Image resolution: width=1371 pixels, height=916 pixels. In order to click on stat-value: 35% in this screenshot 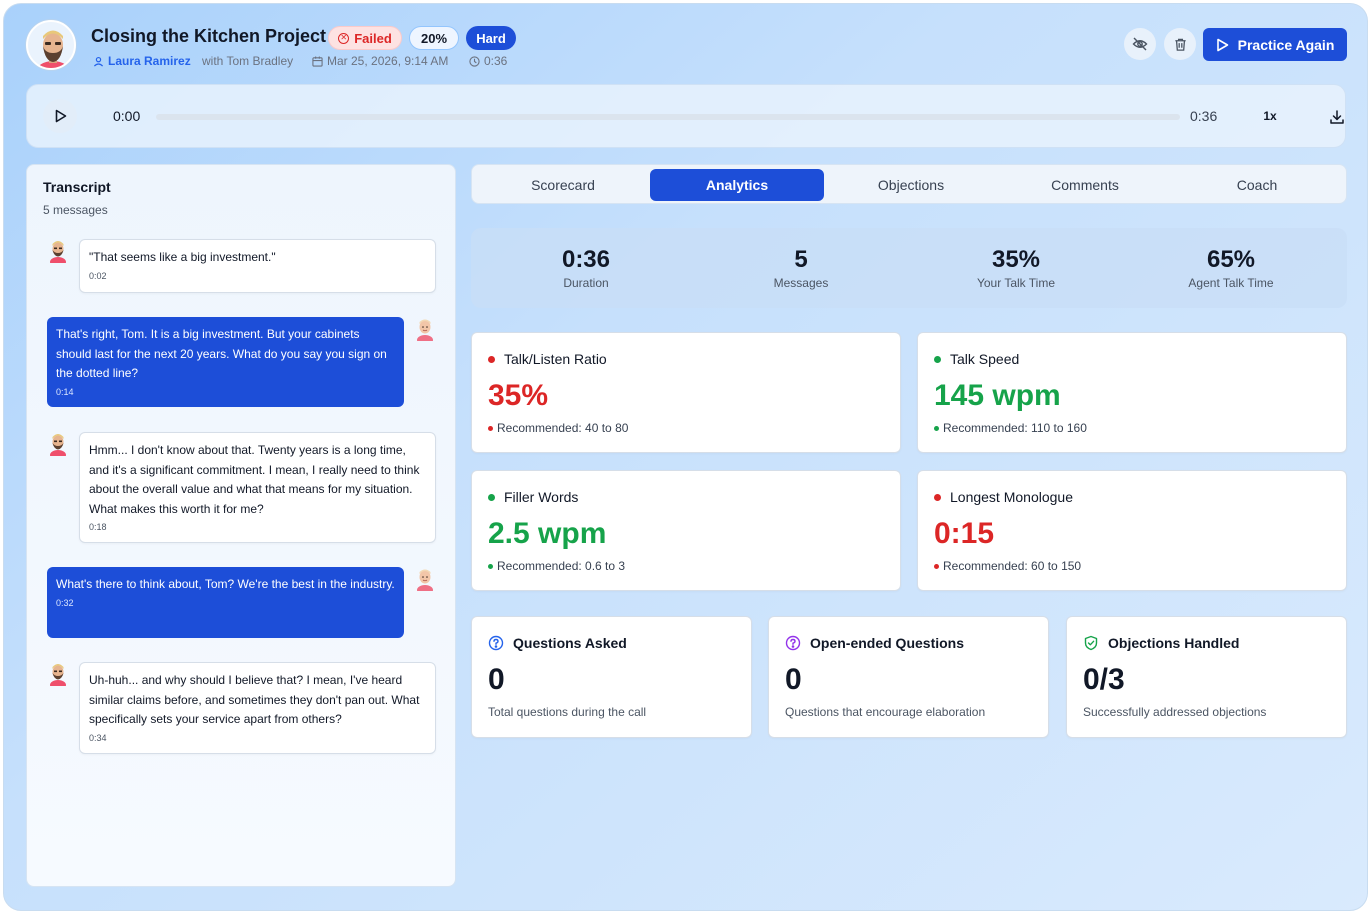, I will do `click(1016, 259)`.